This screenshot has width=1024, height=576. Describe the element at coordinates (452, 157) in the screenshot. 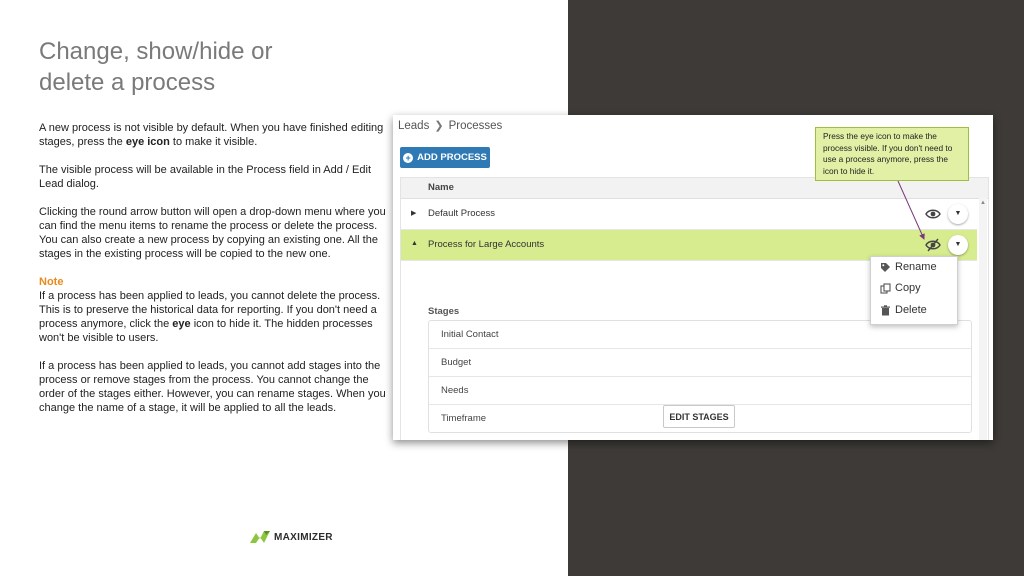

I see `add-process-label: ADD PROCESS` at that location.